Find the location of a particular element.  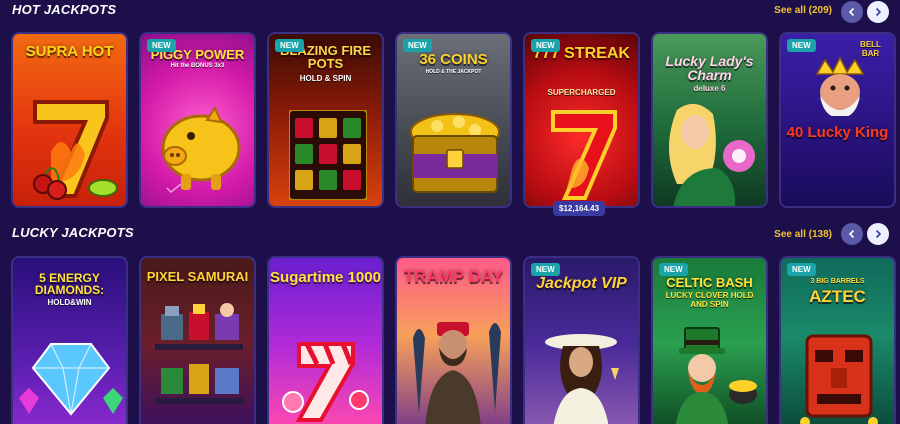

samurai-figures-icon is located at coordinates (199, 353).